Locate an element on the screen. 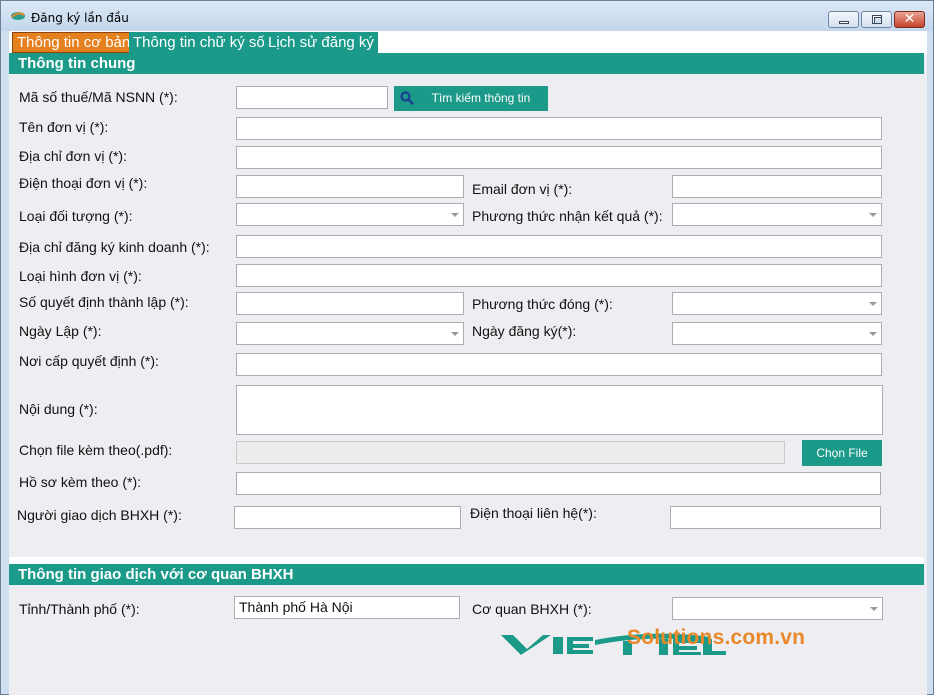 This screenshot has height=695, width=934. maximize-button is located at coordinates (876, 19).